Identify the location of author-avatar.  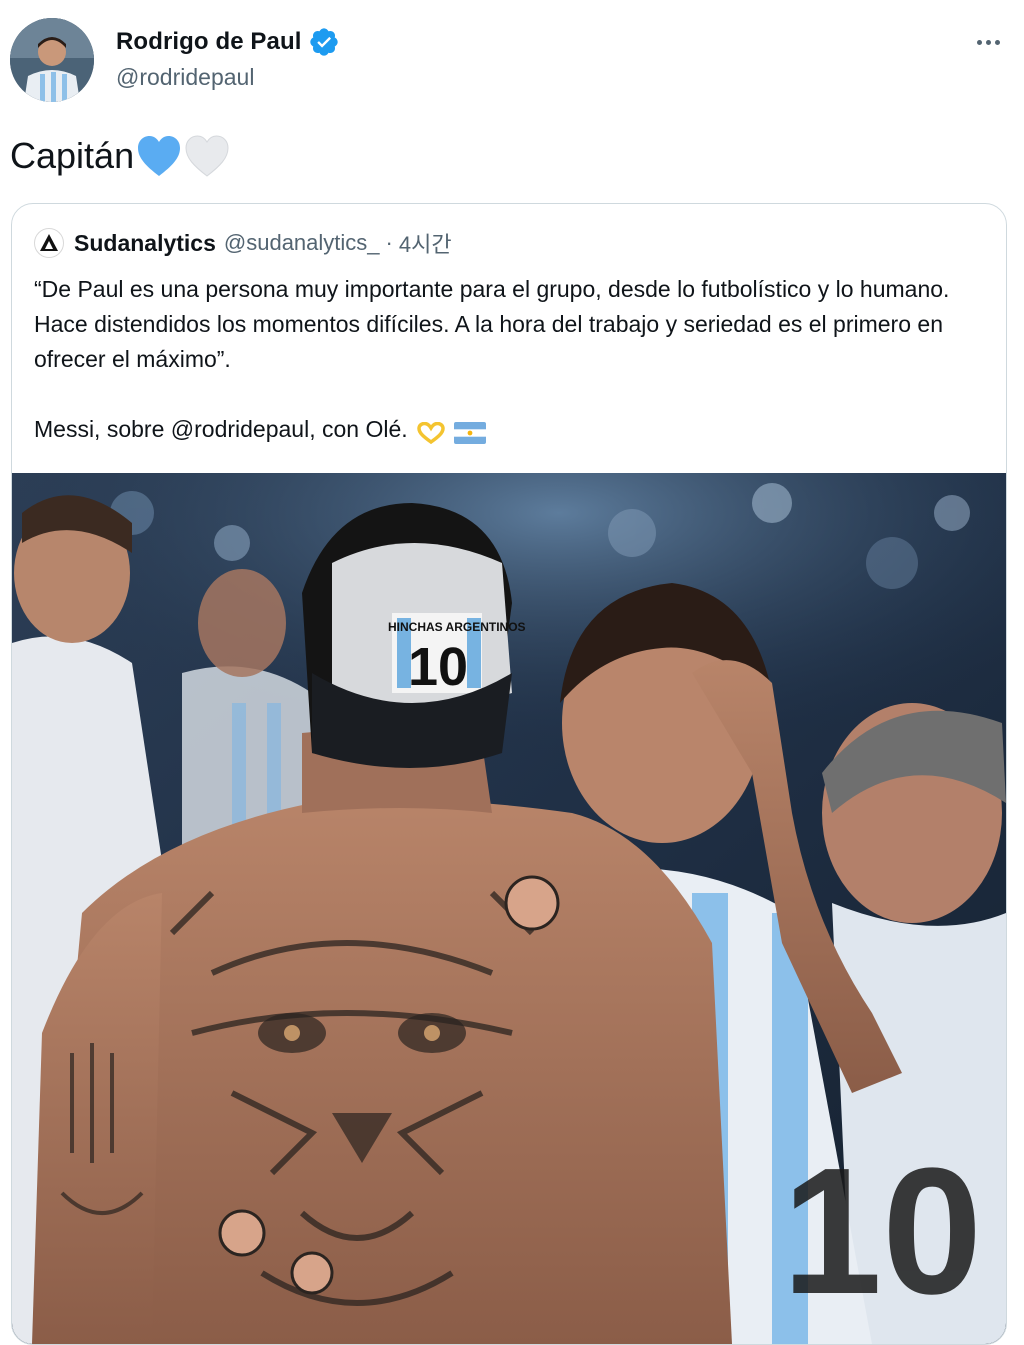
(52, 60).